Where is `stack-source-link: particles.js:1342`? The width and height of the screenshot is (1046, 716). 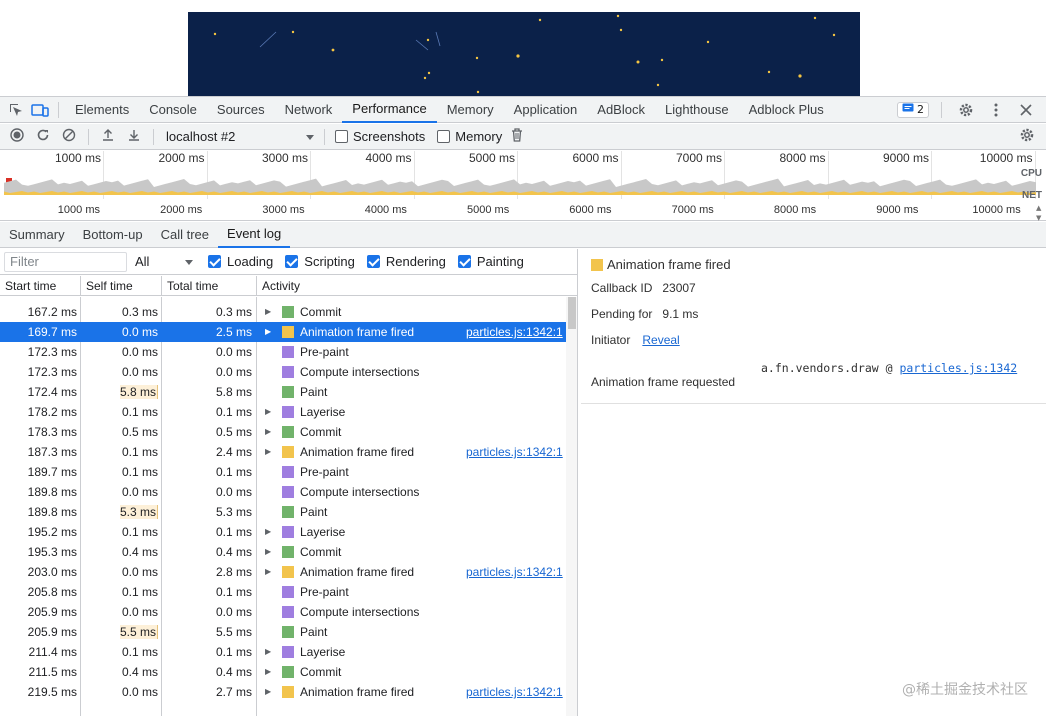 stack-source-link: particles.js:1342 is located at coordinates (958, 368).